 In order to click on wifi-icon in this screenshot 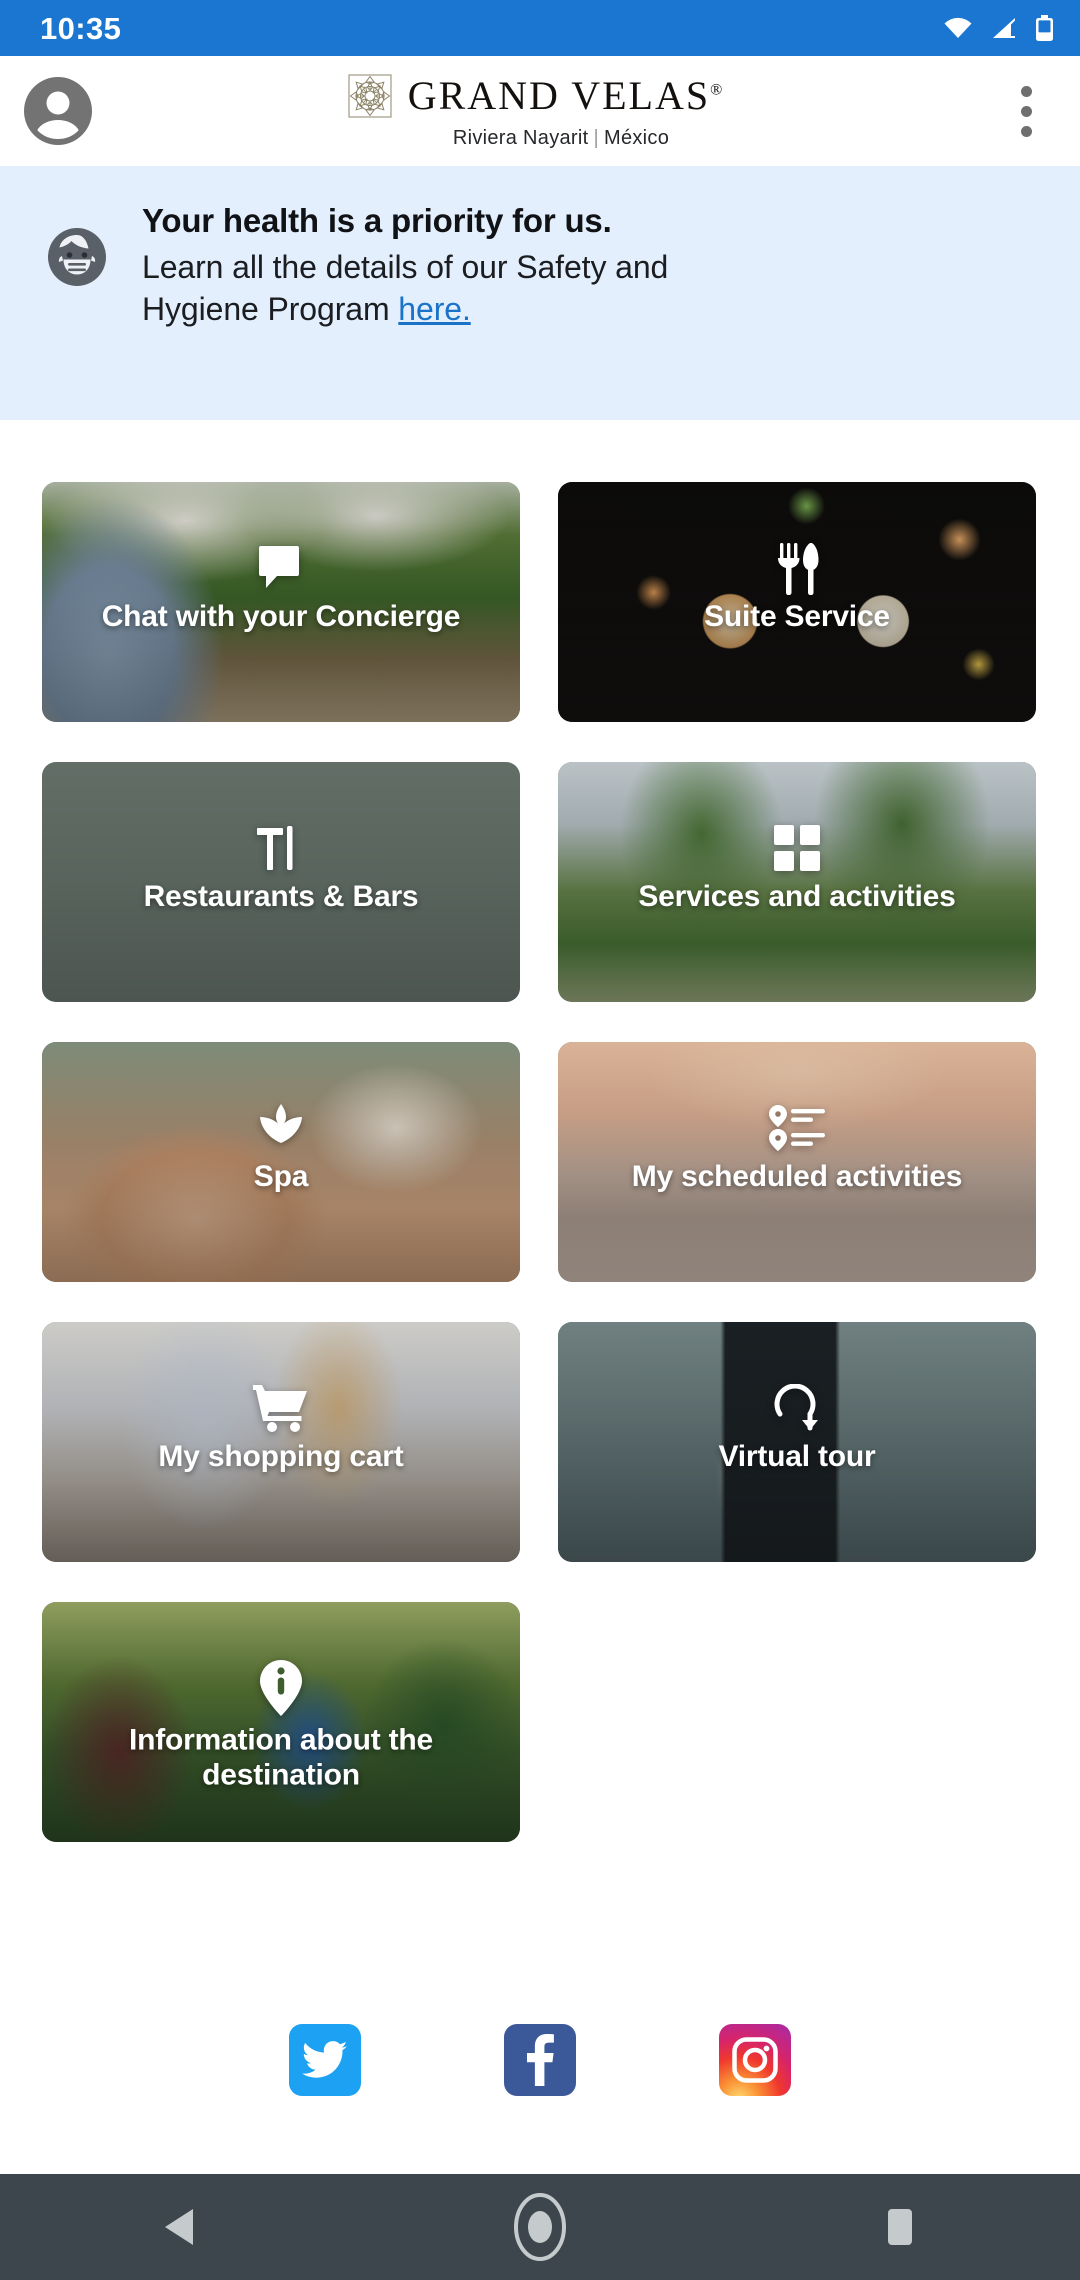, I will do `click(958, 27)`.